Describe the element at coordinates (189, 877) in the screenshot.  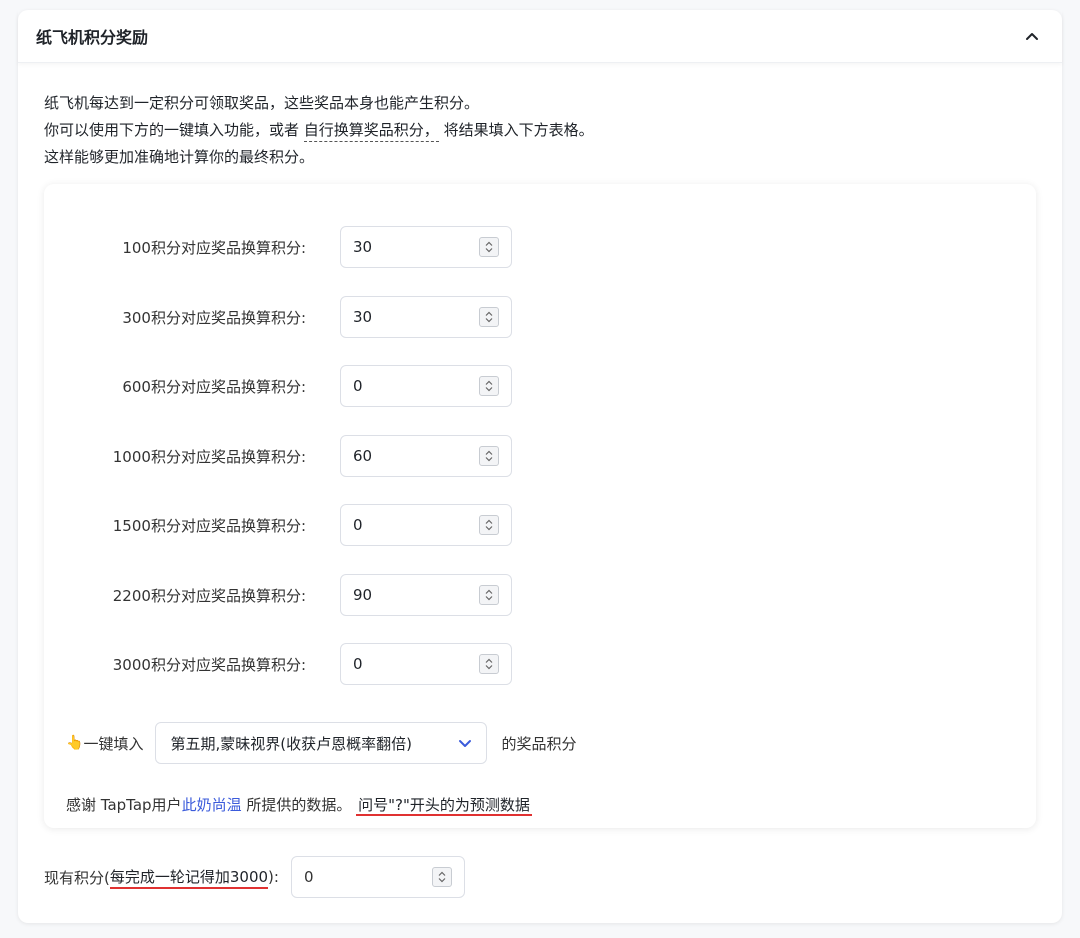
I see `current-label-hint: 每完成一轮记得加3000` at that location.